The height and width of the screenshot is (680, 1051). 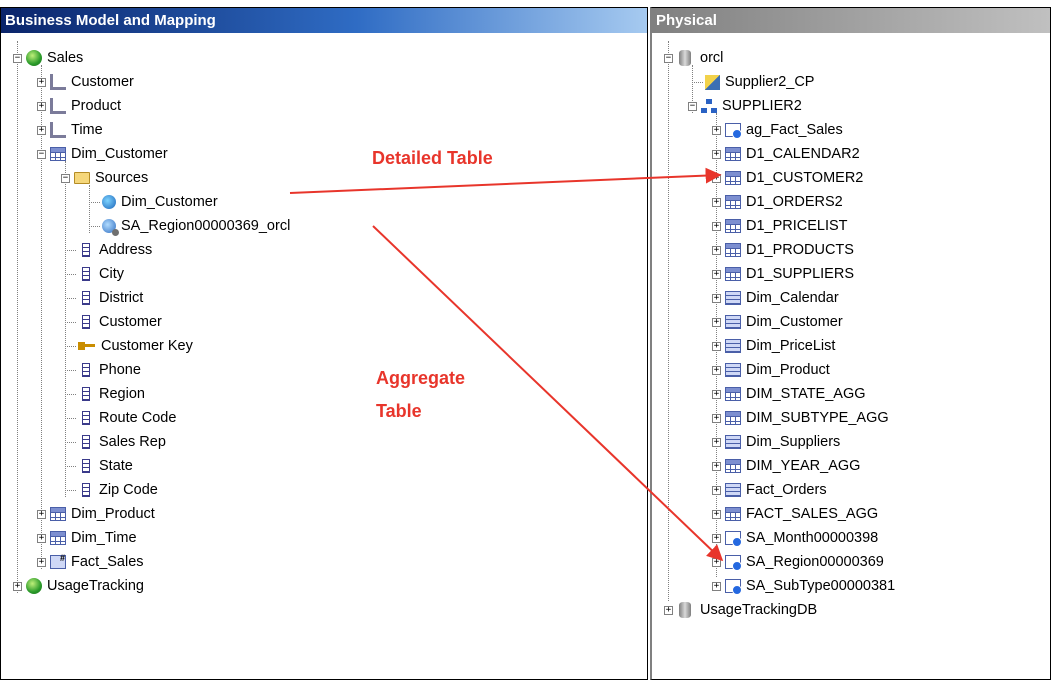 I want to click on tree-node-dim-customer: + Dim_Customer, so click(x=777, y=322).